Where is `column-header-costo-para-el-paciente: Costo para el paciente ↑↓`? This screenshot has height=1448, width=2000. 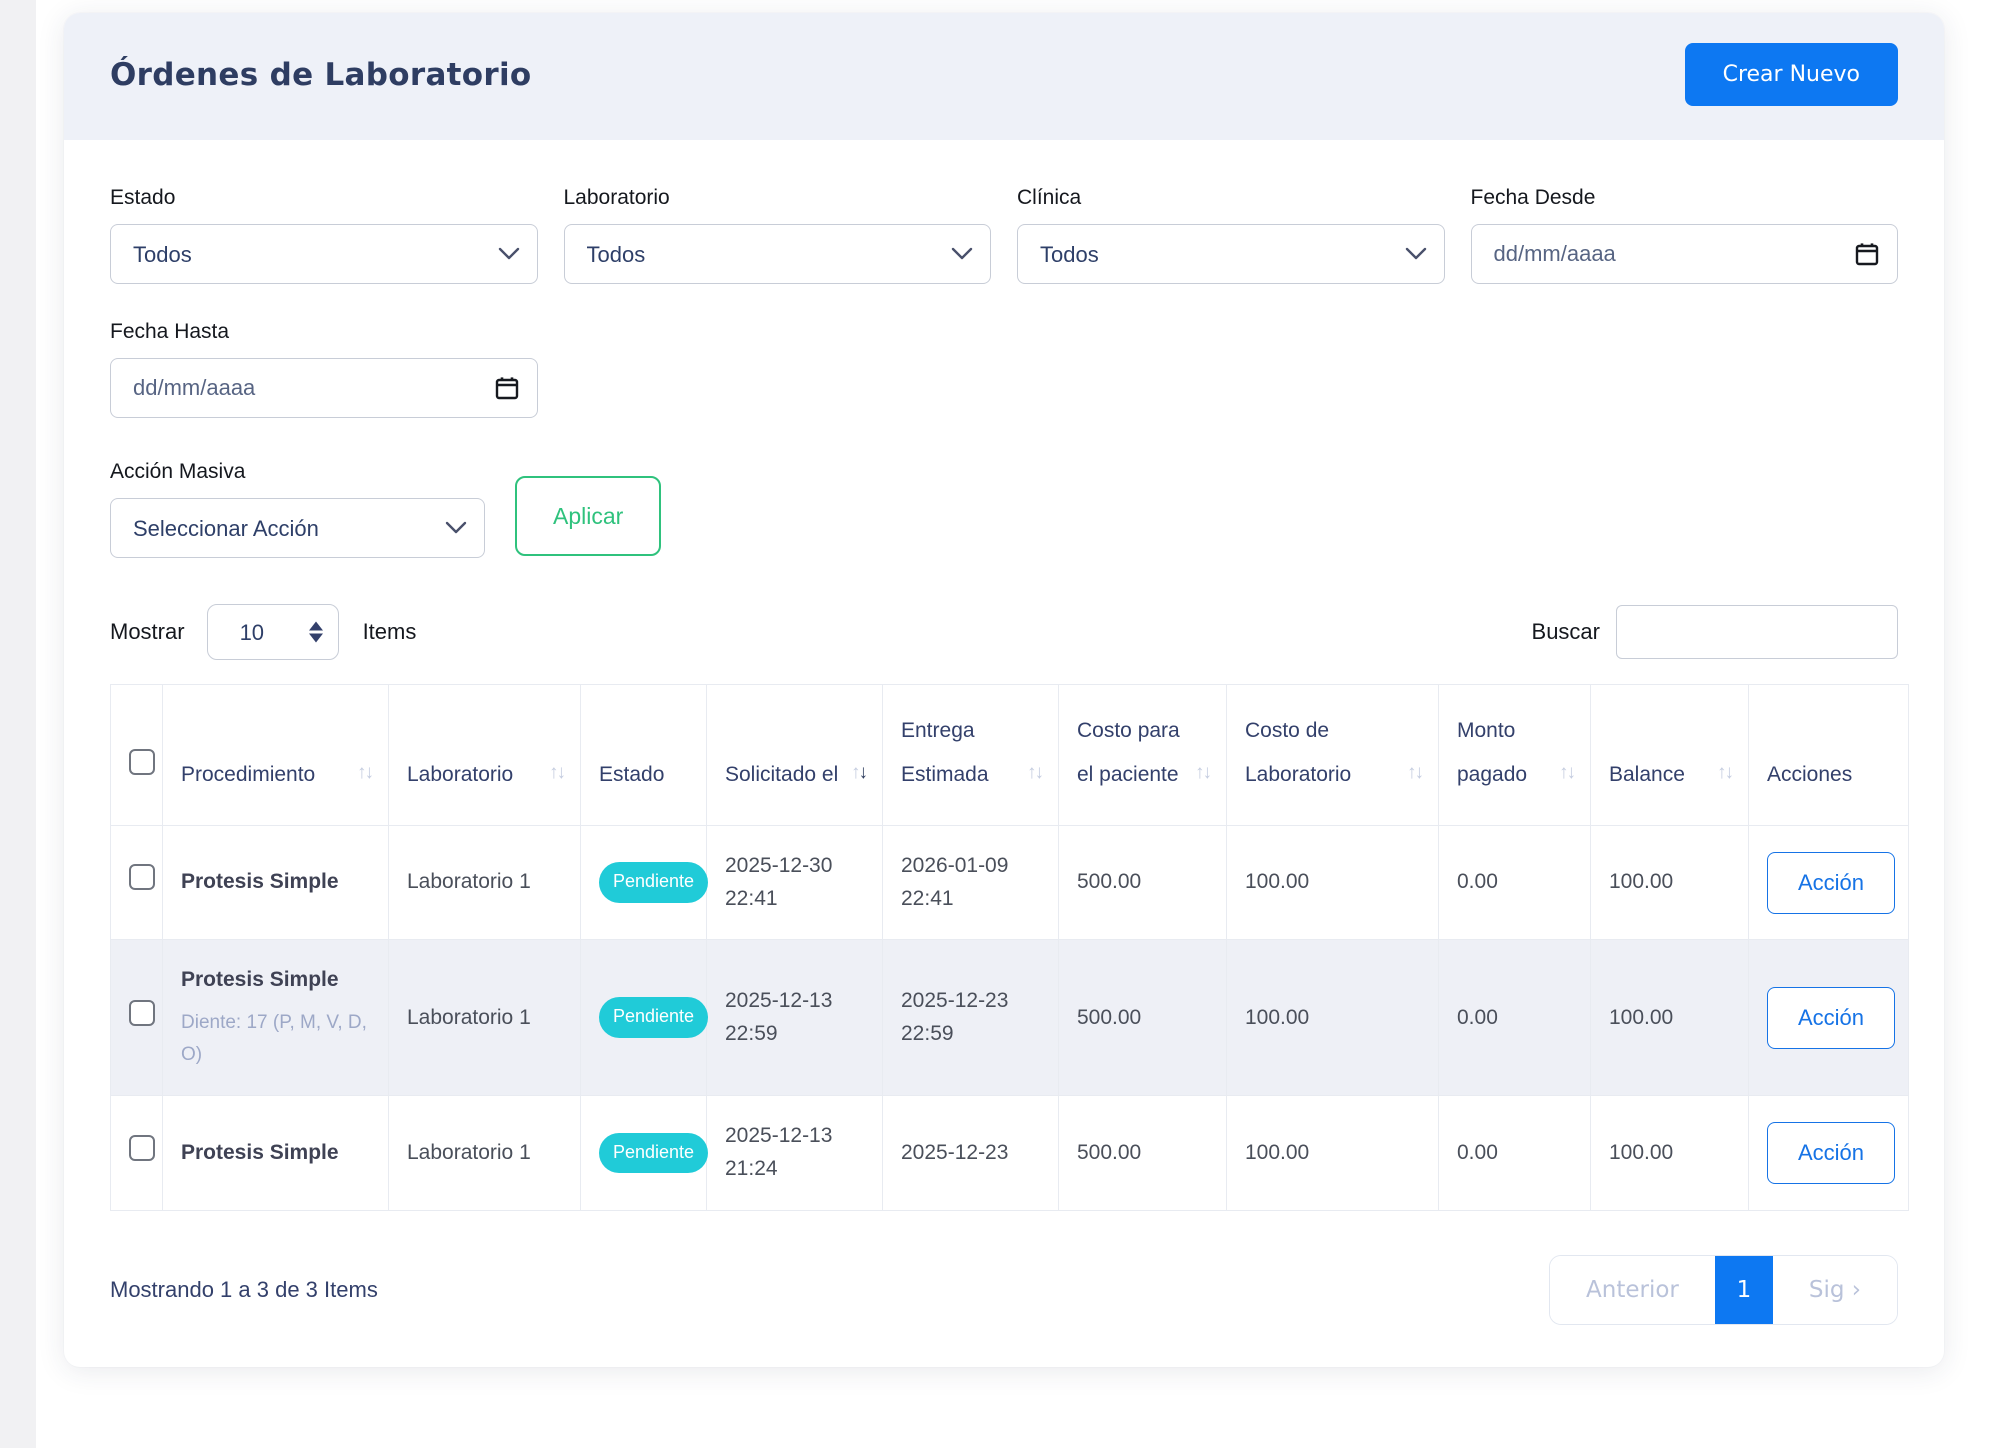
column-header-costo-para-el-paciente: Costo para el paciente ↑↓ is located at coordinates (1142, 755).